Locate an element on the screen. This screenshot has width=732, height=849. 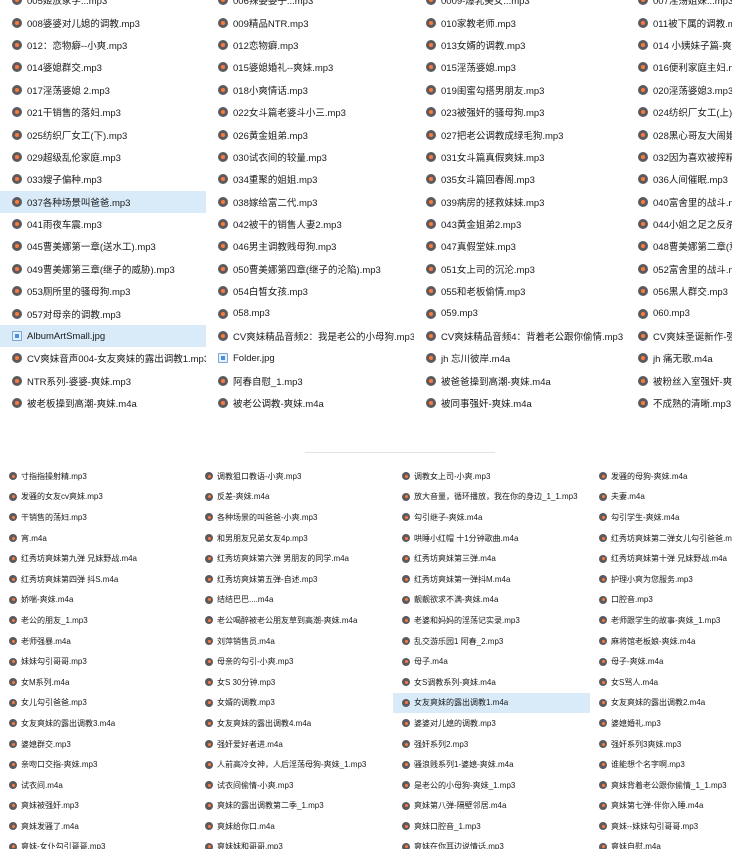
file-item: 婆媳群交.mp3 is located at coordinates (98, 744).